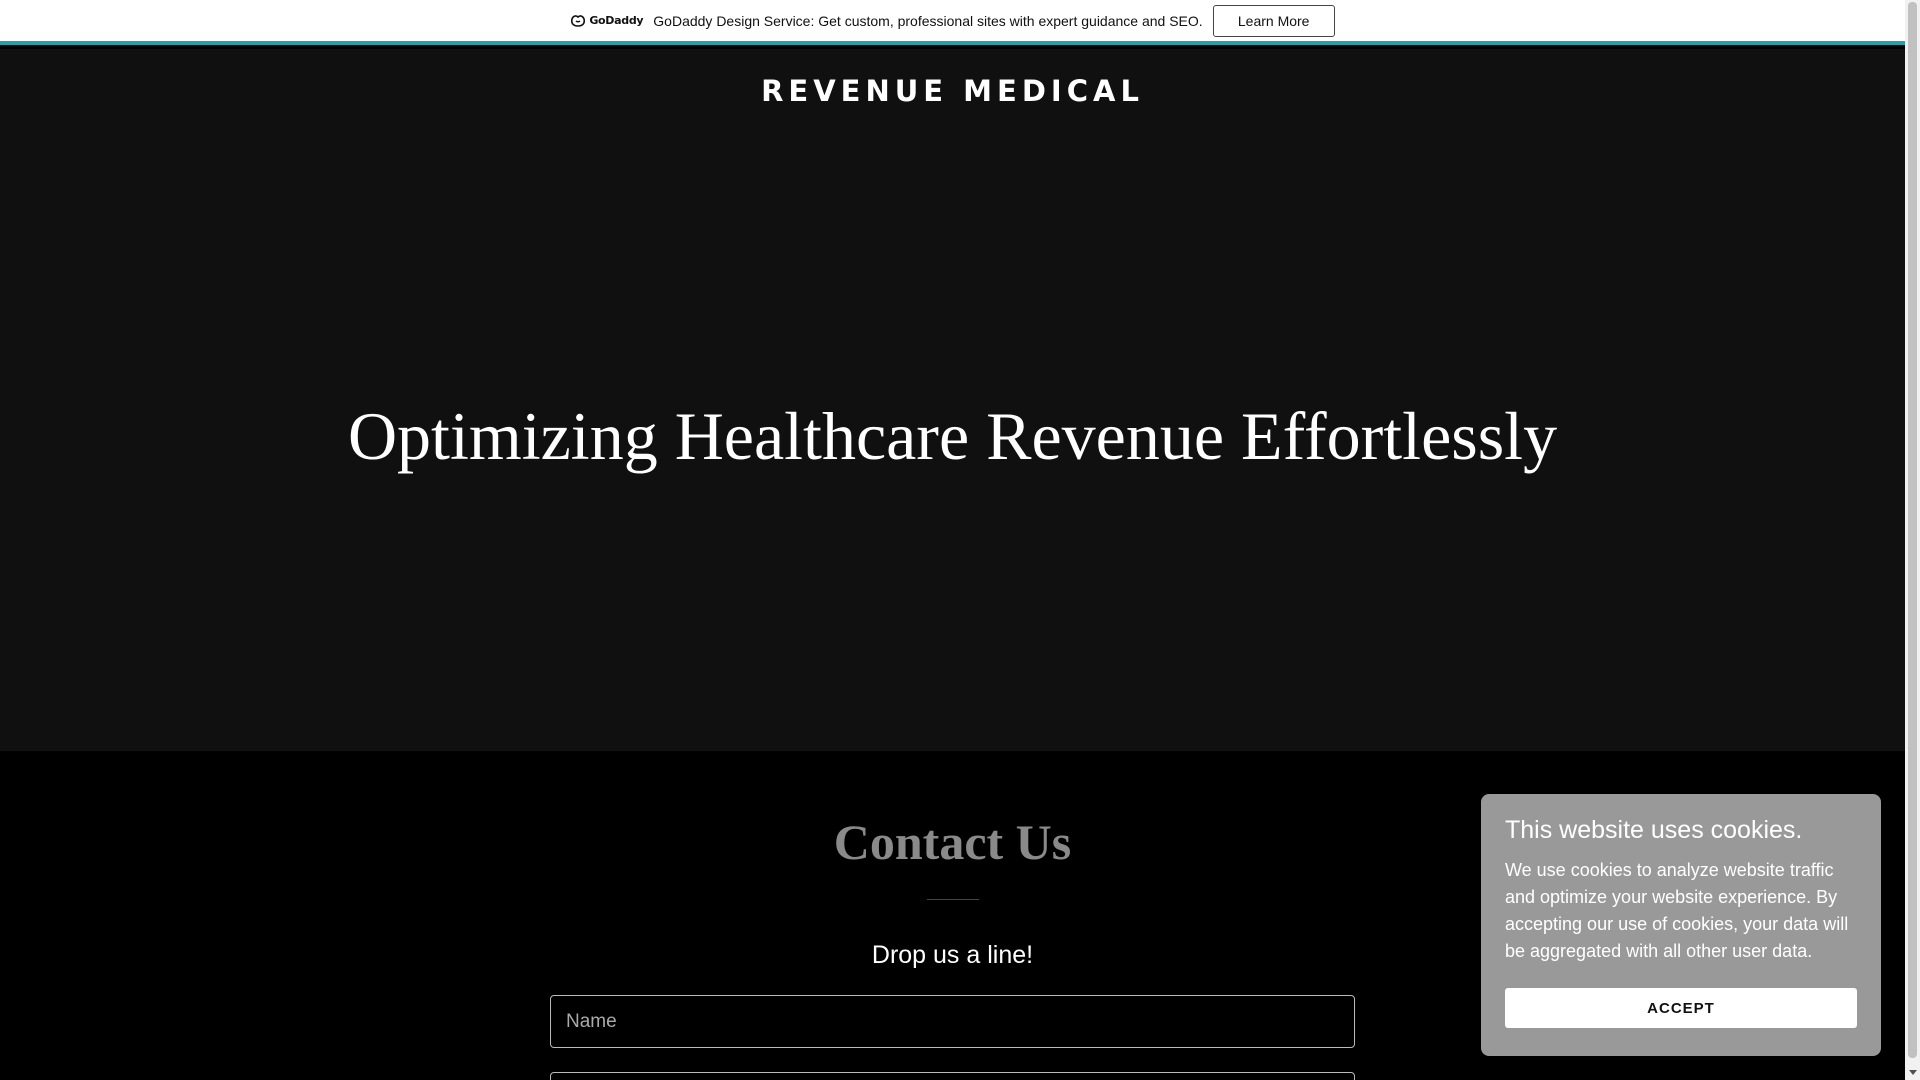  I want to click on page-scrollbar, so click(1912, 540).